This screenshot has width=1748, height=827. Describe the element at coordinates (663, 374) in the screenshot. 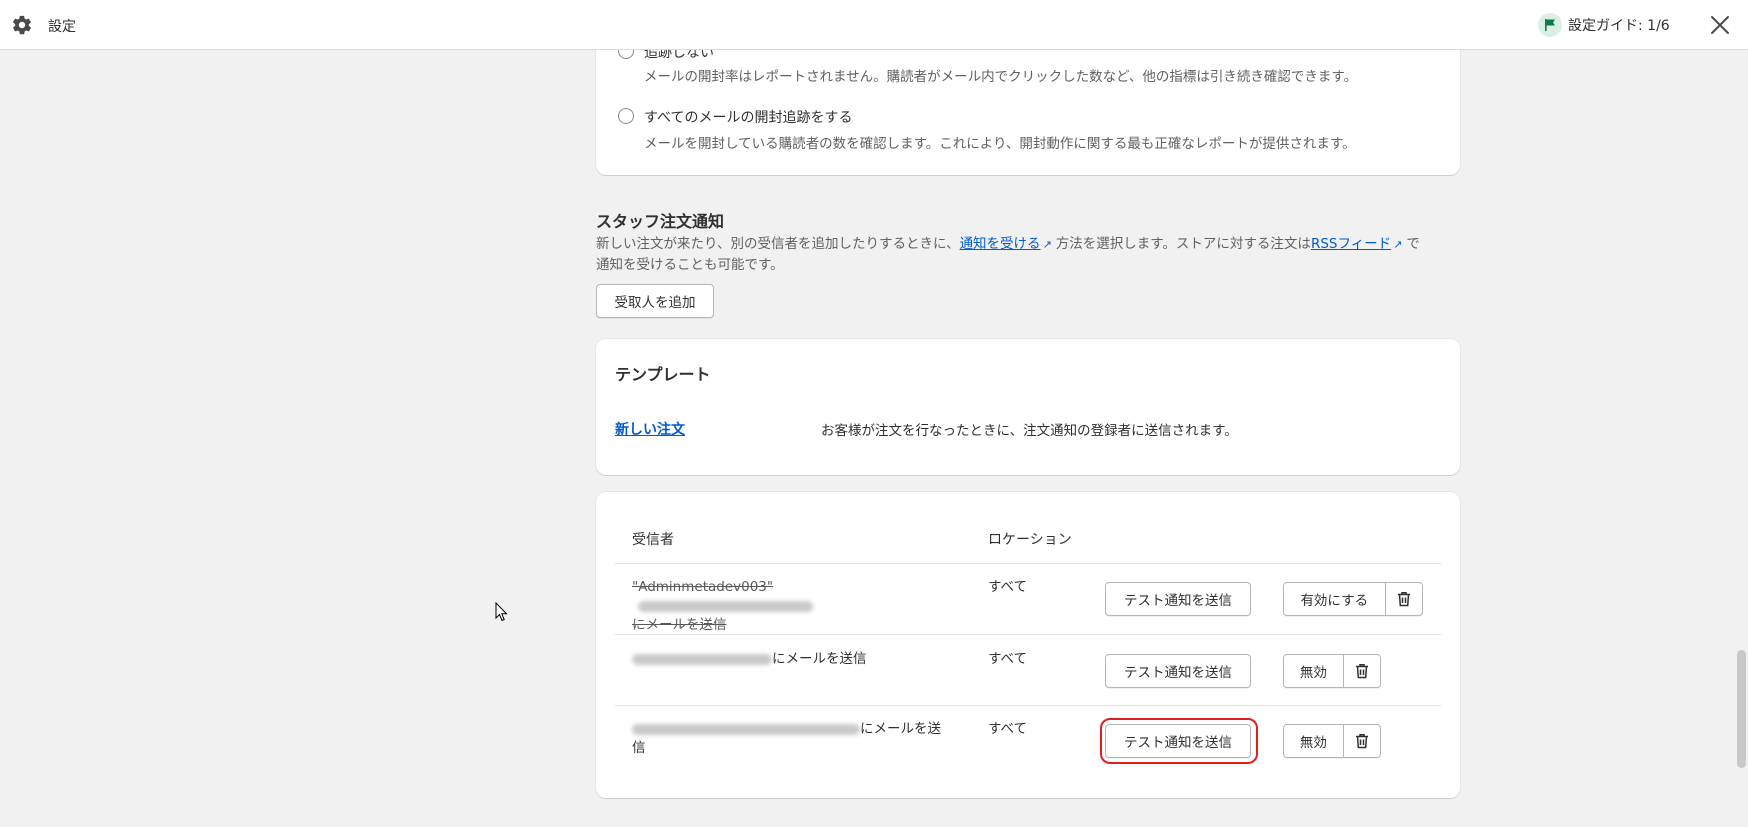

I see `templates-title: テンプレート` at that location.